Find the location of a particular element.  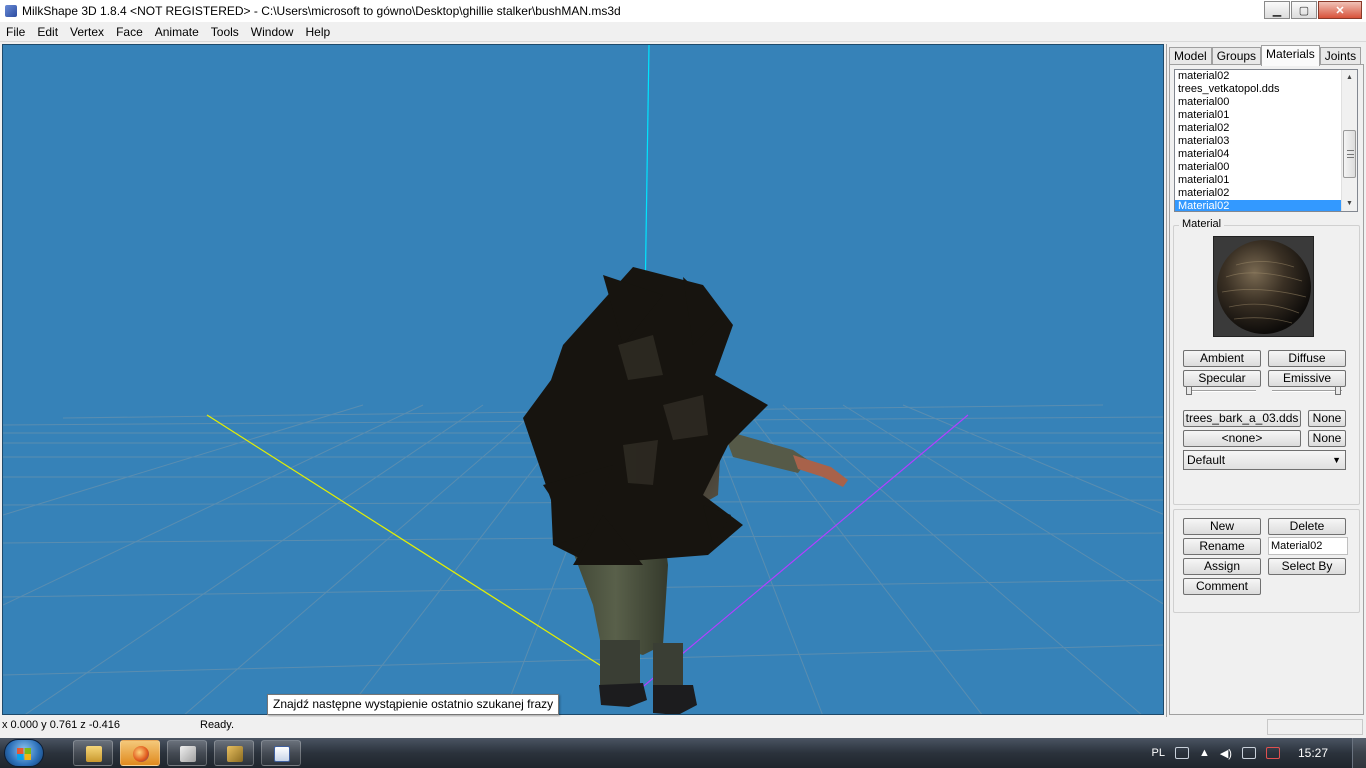

material-sphere-preview is located at coordinates (1264, 287).